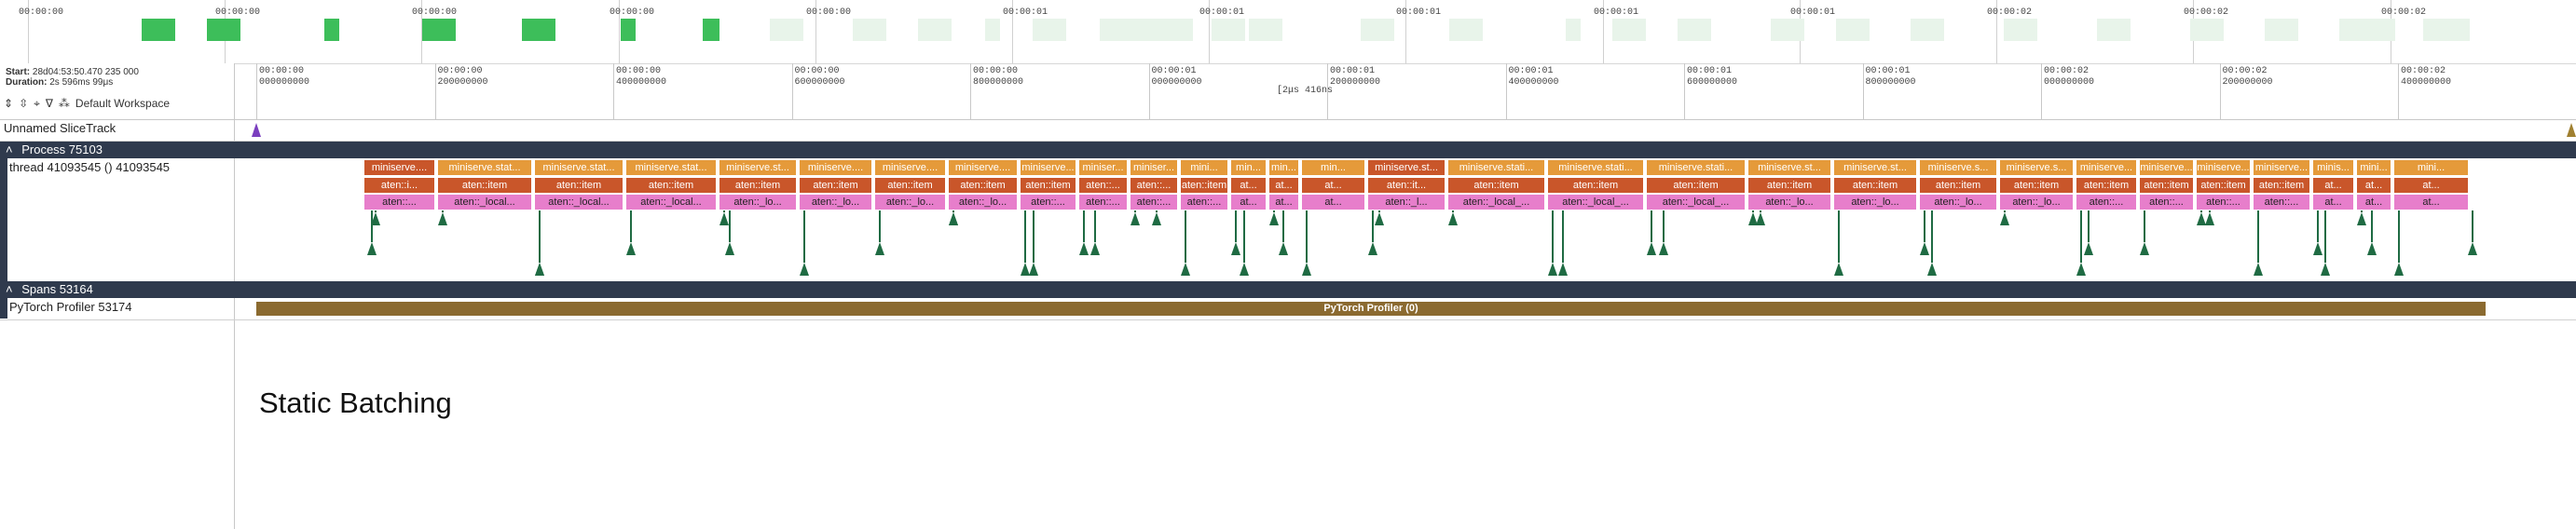 Image resolution: width=2576 pixels, height=529 pixels. Describe the element at coordinates (49, 104) in the screenshot. I see `filter-icon: ∇` at that location.